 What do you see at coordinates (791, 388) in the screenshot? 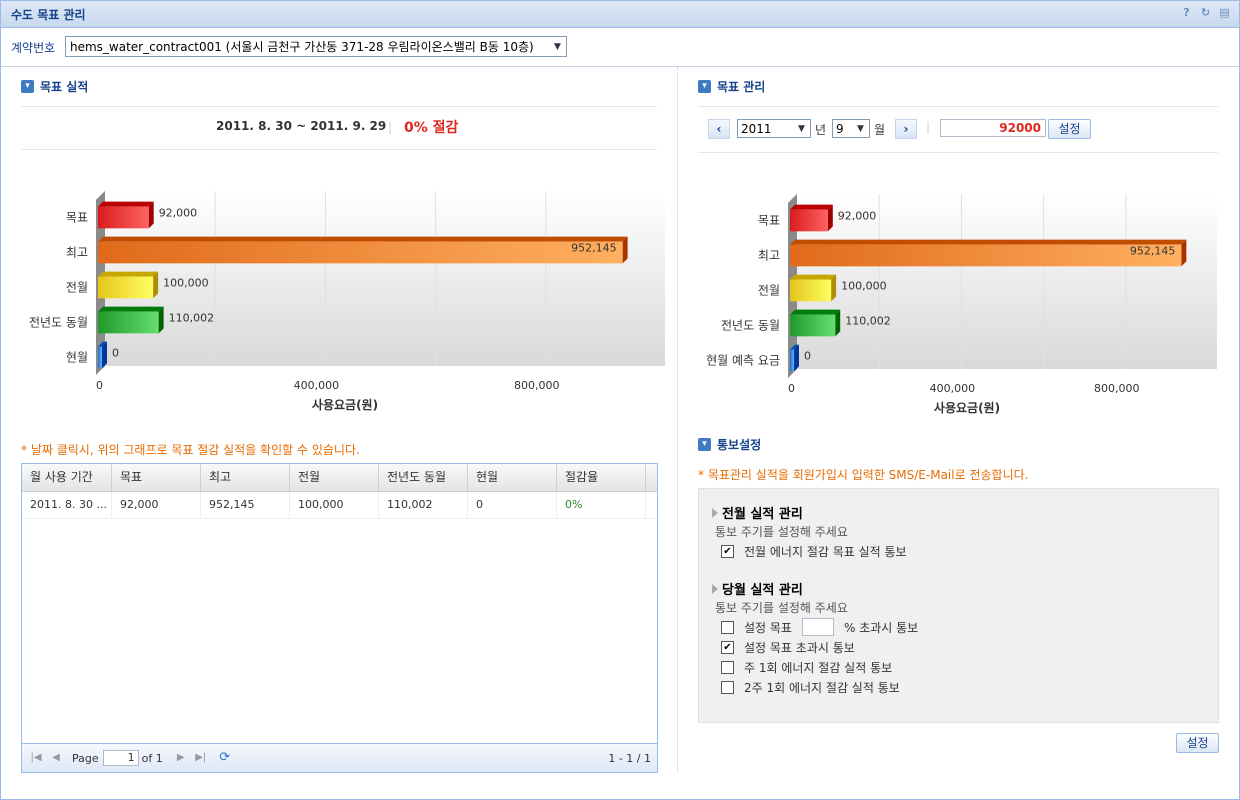
I see `tick-label: 0` at bounding box center [791, 388].